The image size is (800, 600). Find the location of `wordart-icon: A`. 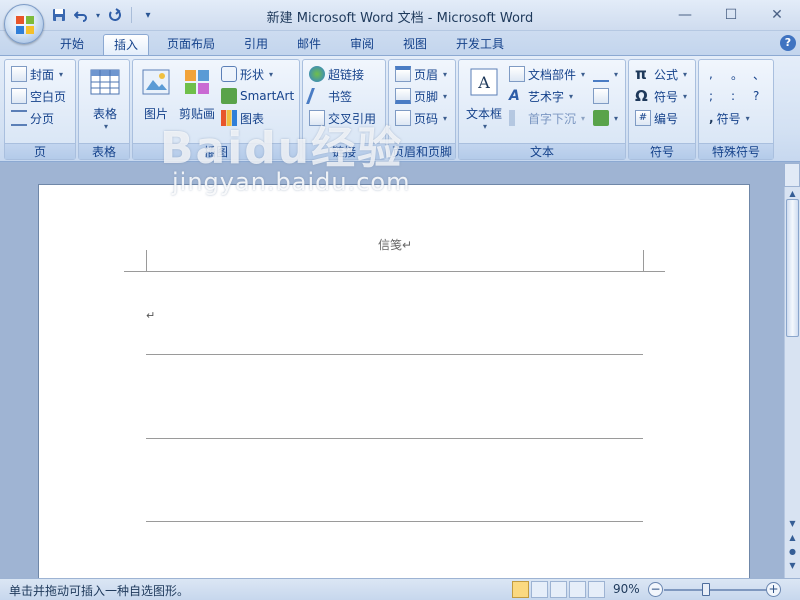

wordart-icon: A is located at coordinates (514, 96).